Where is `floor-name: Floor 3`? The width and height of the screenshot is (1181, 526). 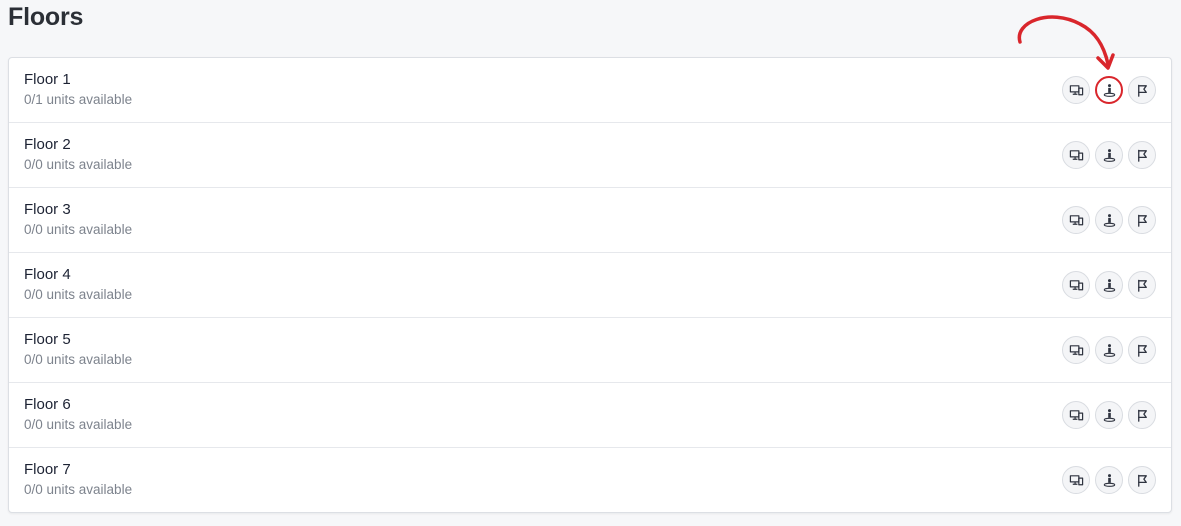
floor-name: Floor 3 is located at coordinates (47, 209).